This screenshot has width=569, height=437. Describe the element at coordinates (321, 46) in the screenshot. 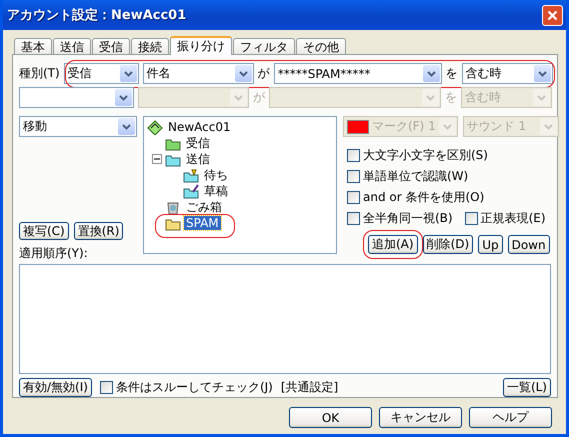

I see `tab: その他` at that location.